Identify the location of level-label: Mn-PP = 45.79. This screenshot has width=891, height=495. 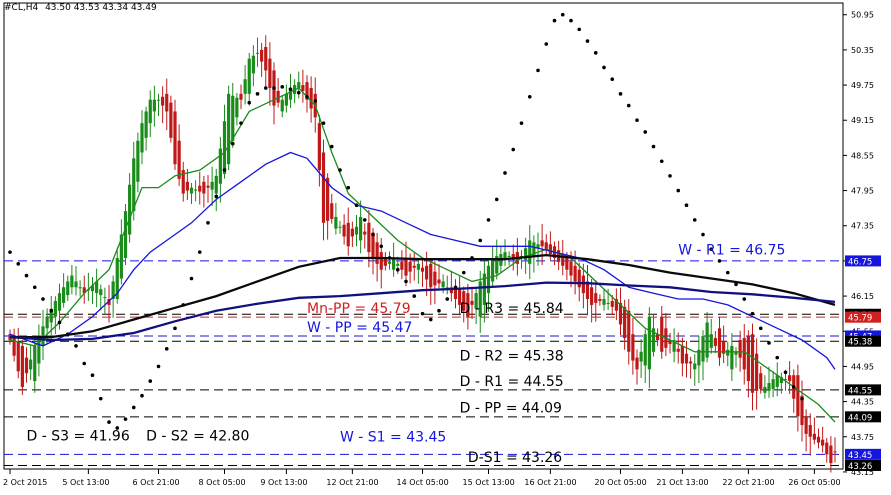
(359, 309).